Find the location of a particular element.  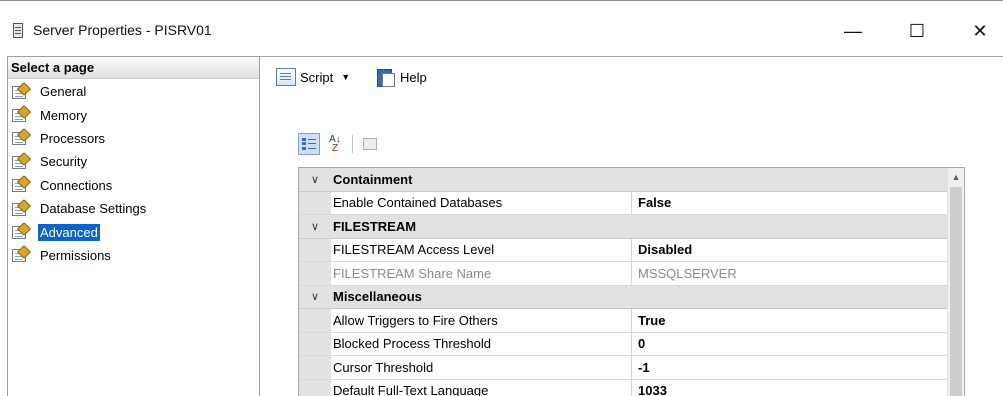

sort-alpha-sub: Z is located at coordinates (335, 148).